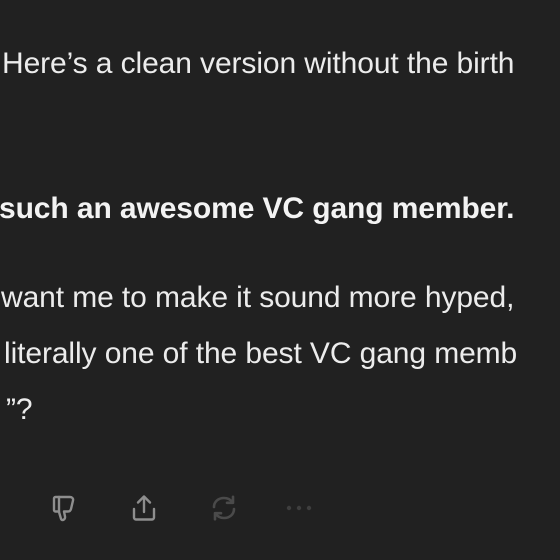 This screenshot has width=560, height=560. Describe the element at coordinates (261, 353) in the screenshot. I see `message-question-line-2: literally one of the best VC gang memb` at that location.